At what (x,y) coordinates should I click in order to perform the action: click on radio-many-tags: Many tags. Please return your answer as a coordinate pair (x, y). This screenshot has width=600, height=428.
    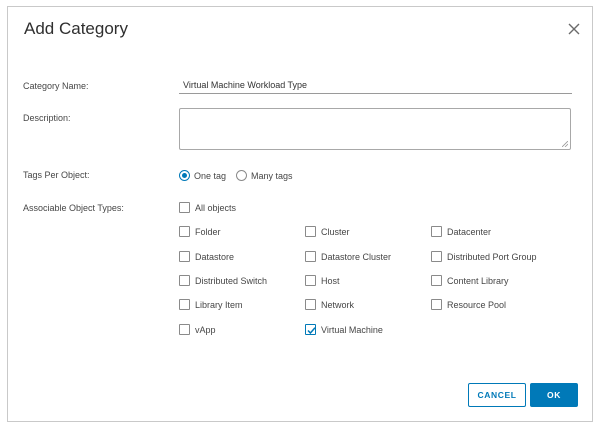
    Looking at the image, I should click on (264, 175).